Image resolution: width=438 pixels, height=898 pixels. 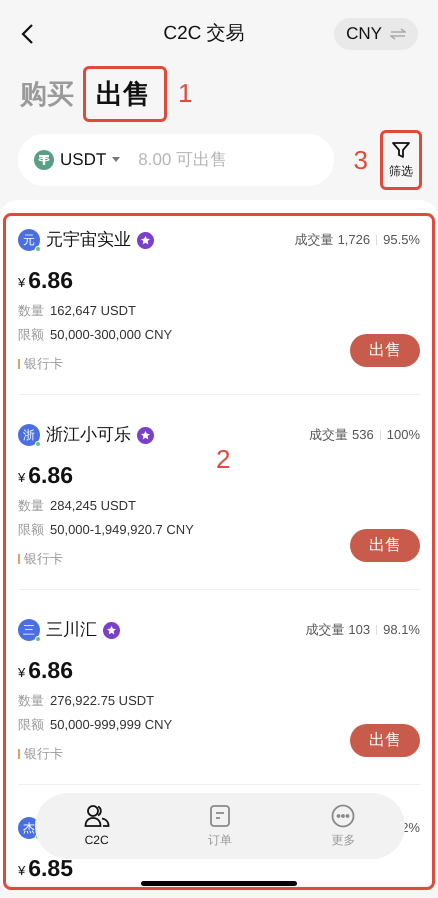 What do you see at coordinates (29, 240) in the screenshot?
I see `merchant-avatar: 元` at bounding box center [29, 240].